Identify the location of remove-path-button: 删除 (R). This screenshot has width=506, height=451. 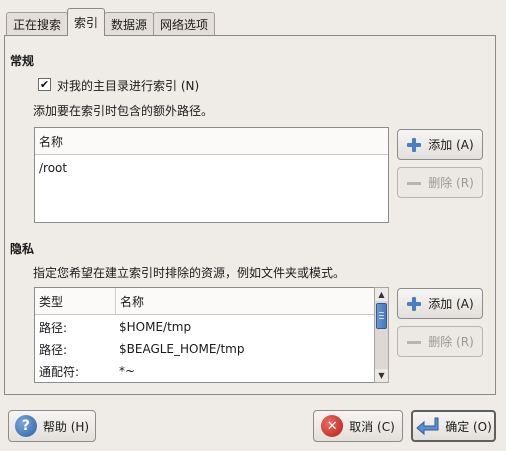
(440, 182).